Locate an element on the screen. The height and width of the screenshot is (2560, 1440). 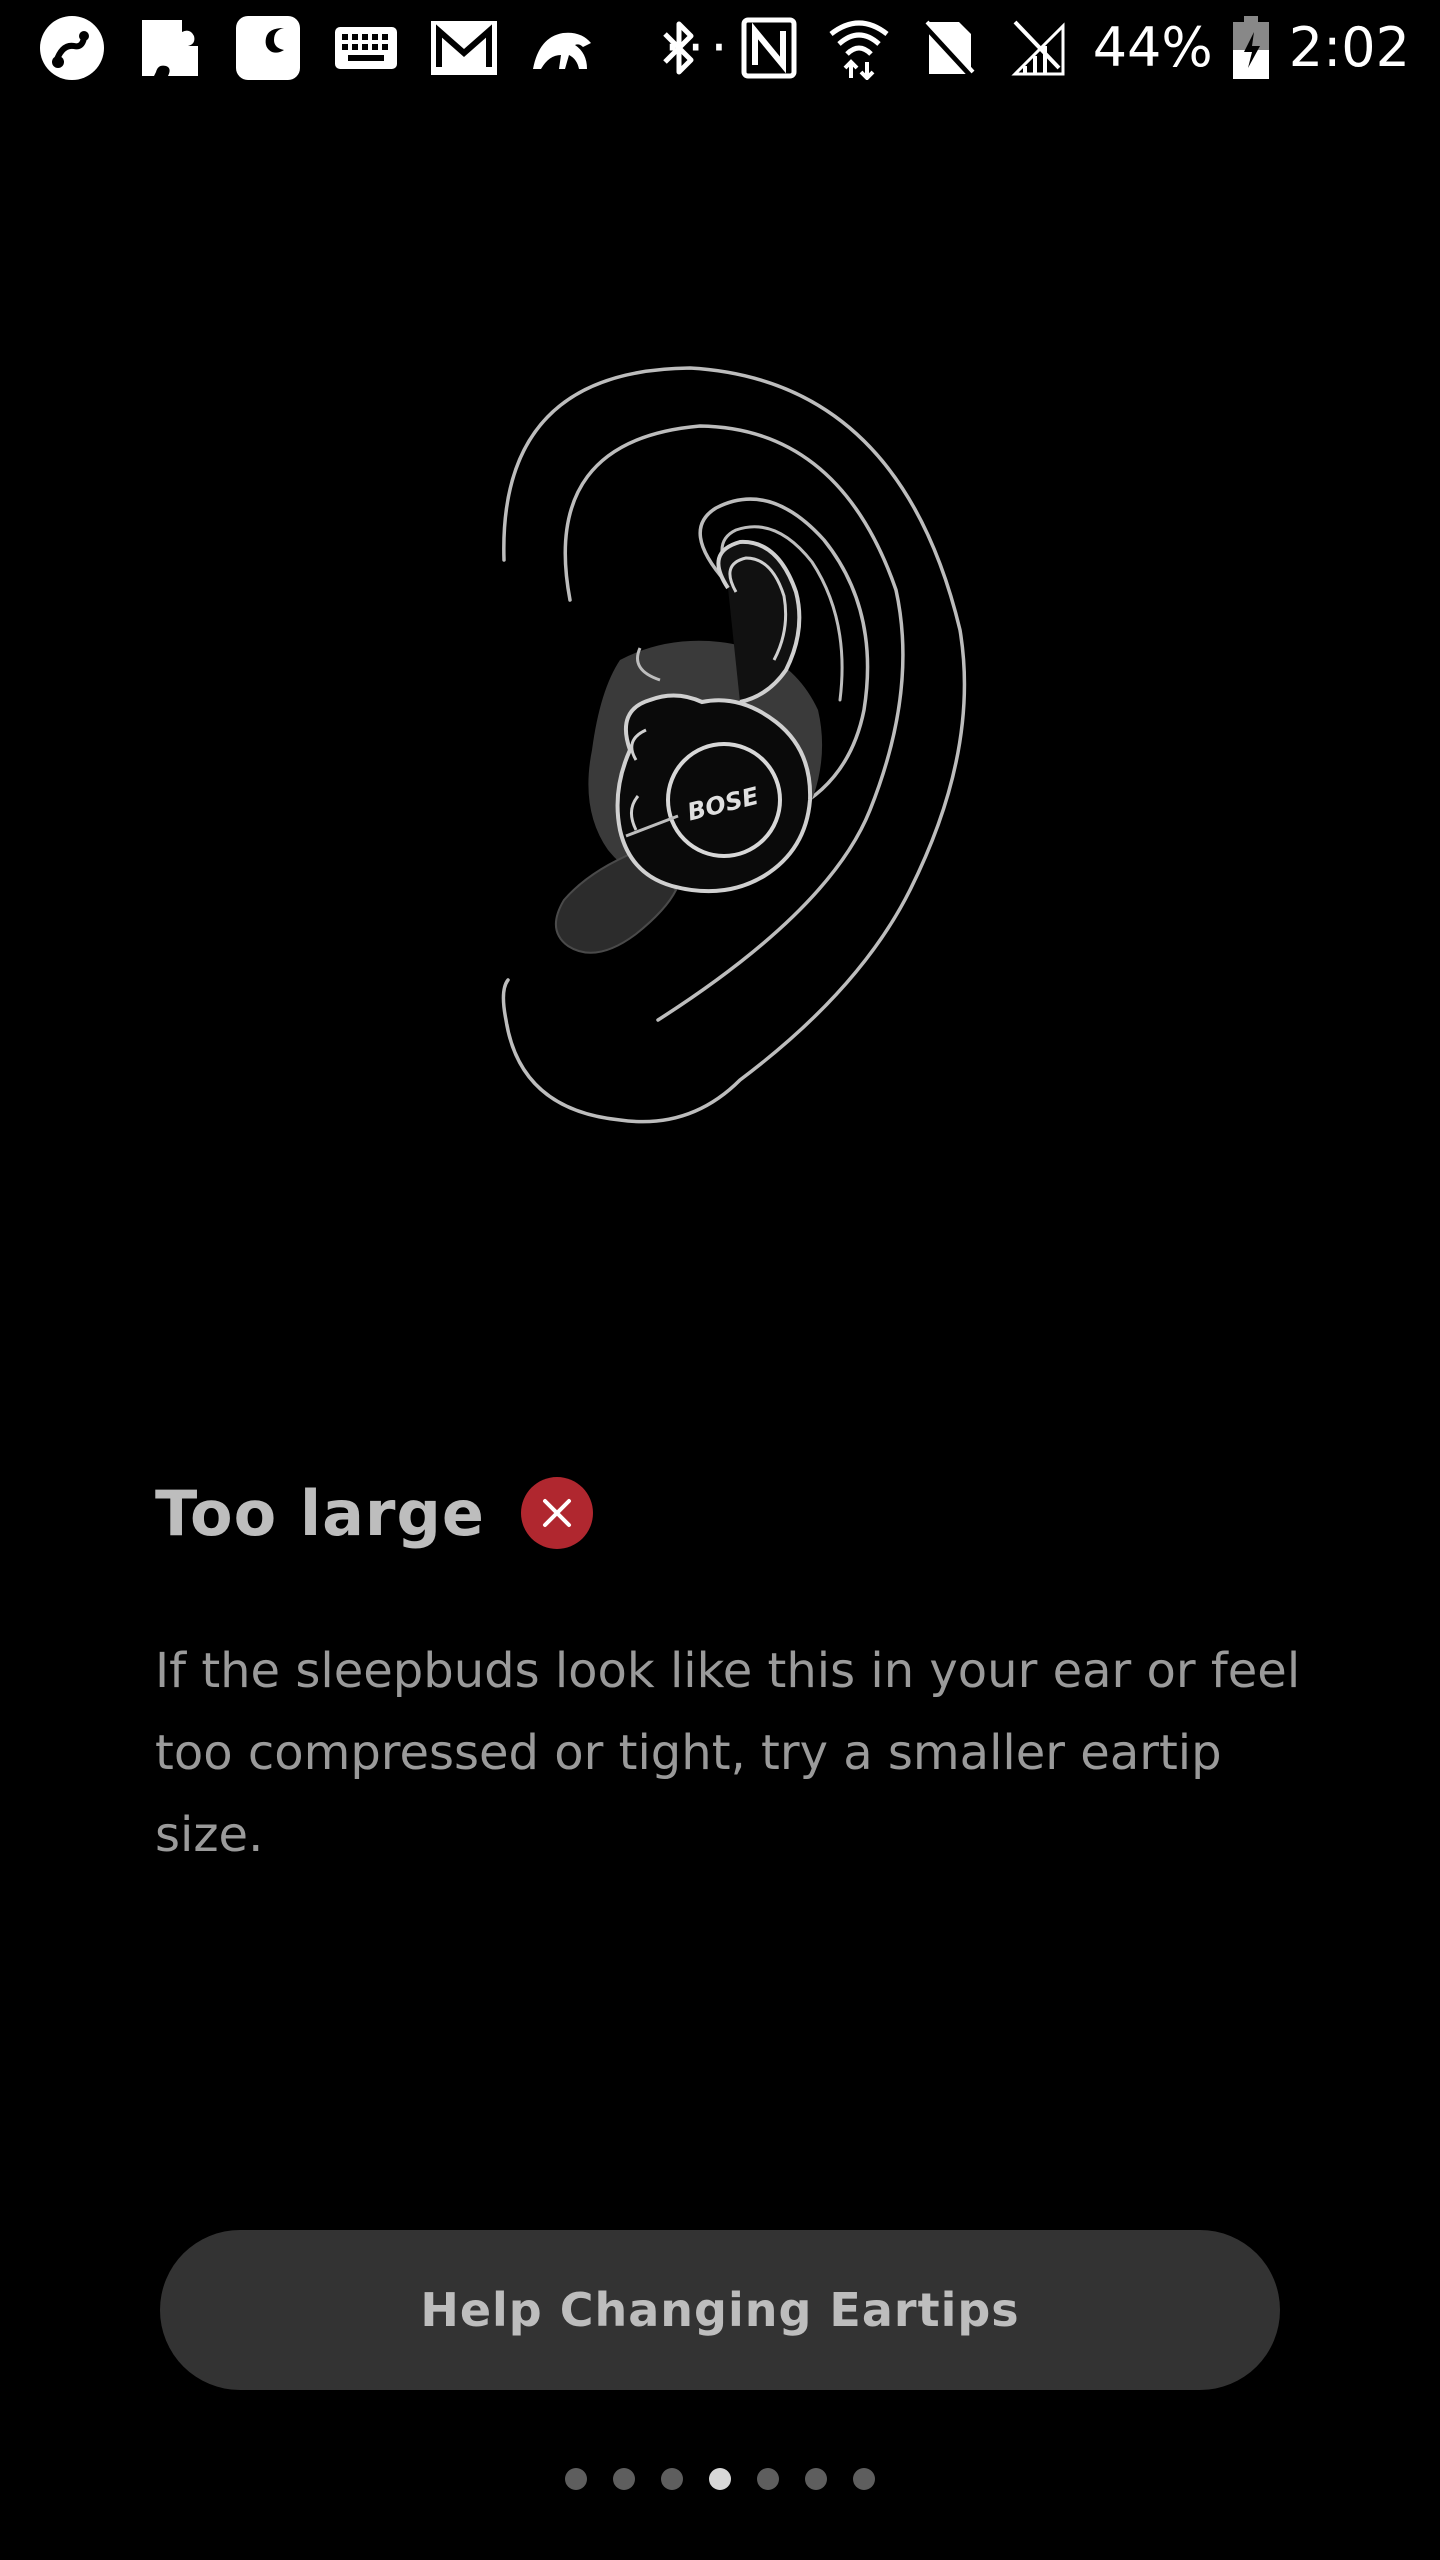
page-indicator is located at coordinates (720, 2479).